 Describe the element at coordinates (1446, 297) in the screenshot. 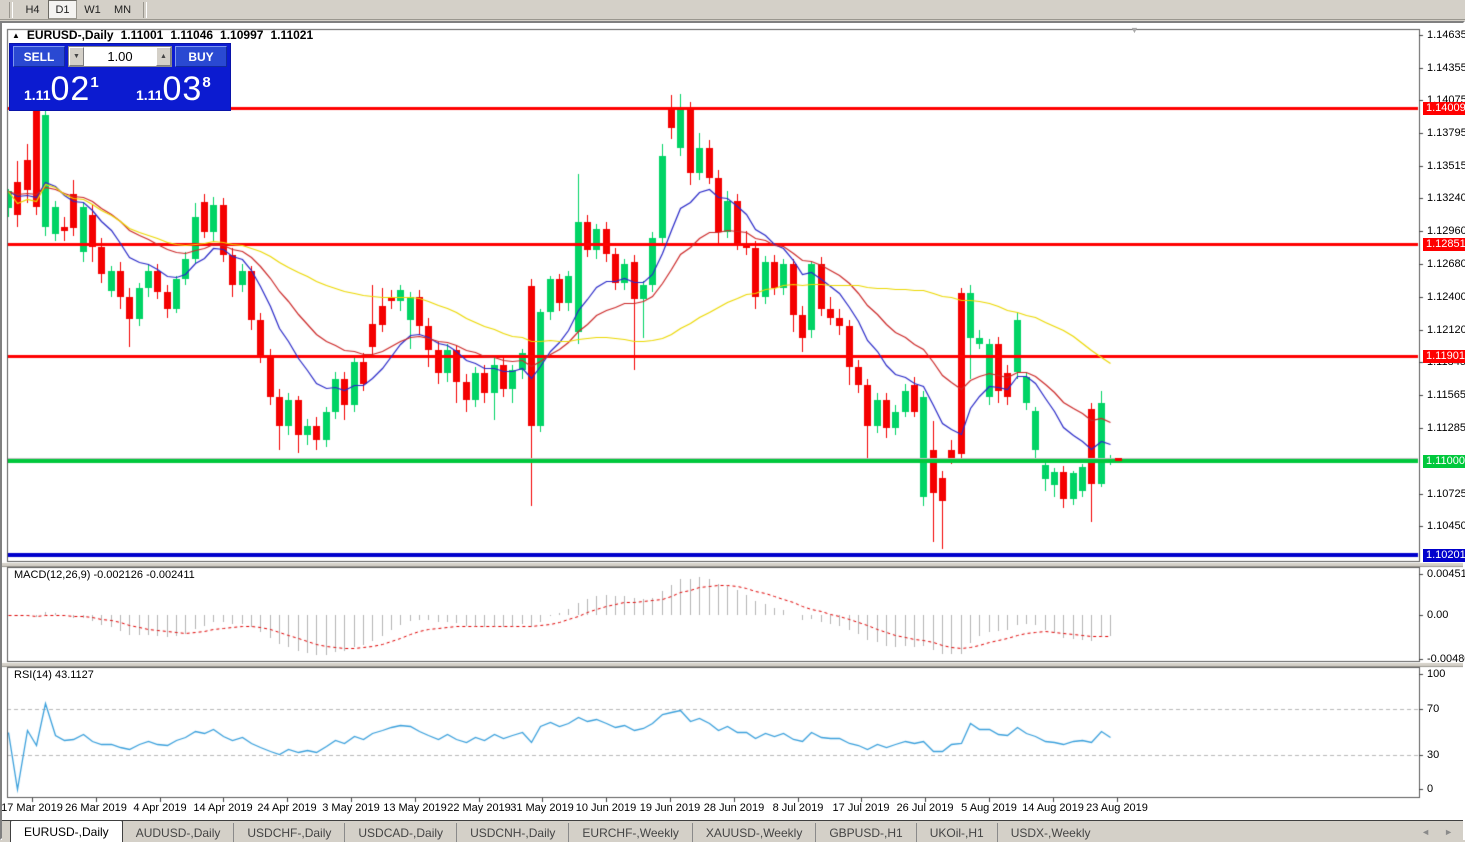

I see `price-tick-label: 1.12400` at that location.